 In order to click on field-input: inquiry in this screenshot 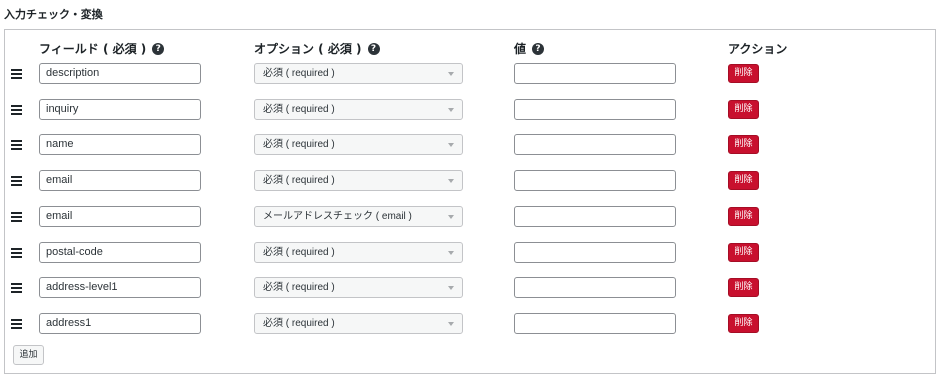, I will do `click(120, 109)`.